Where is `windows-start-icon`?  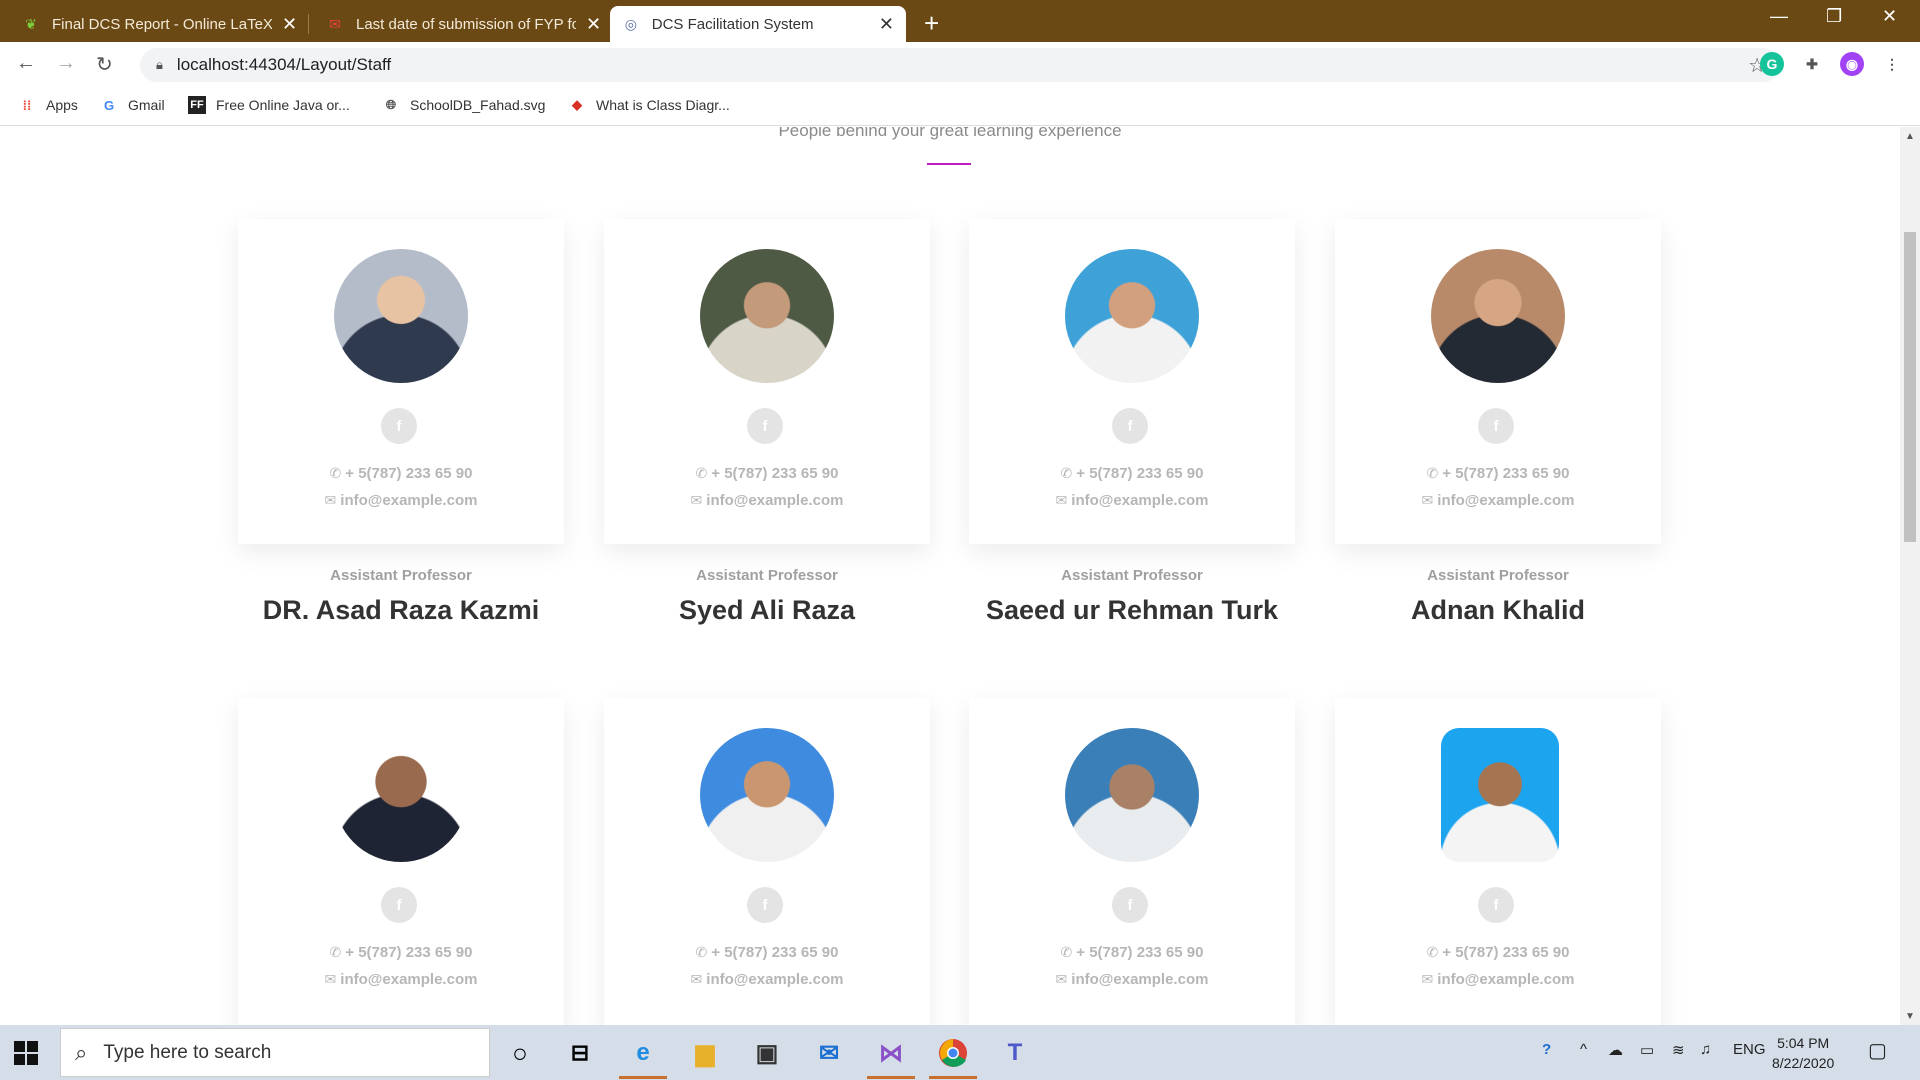
windows-start-icon is located at coordinates (26, 1053).